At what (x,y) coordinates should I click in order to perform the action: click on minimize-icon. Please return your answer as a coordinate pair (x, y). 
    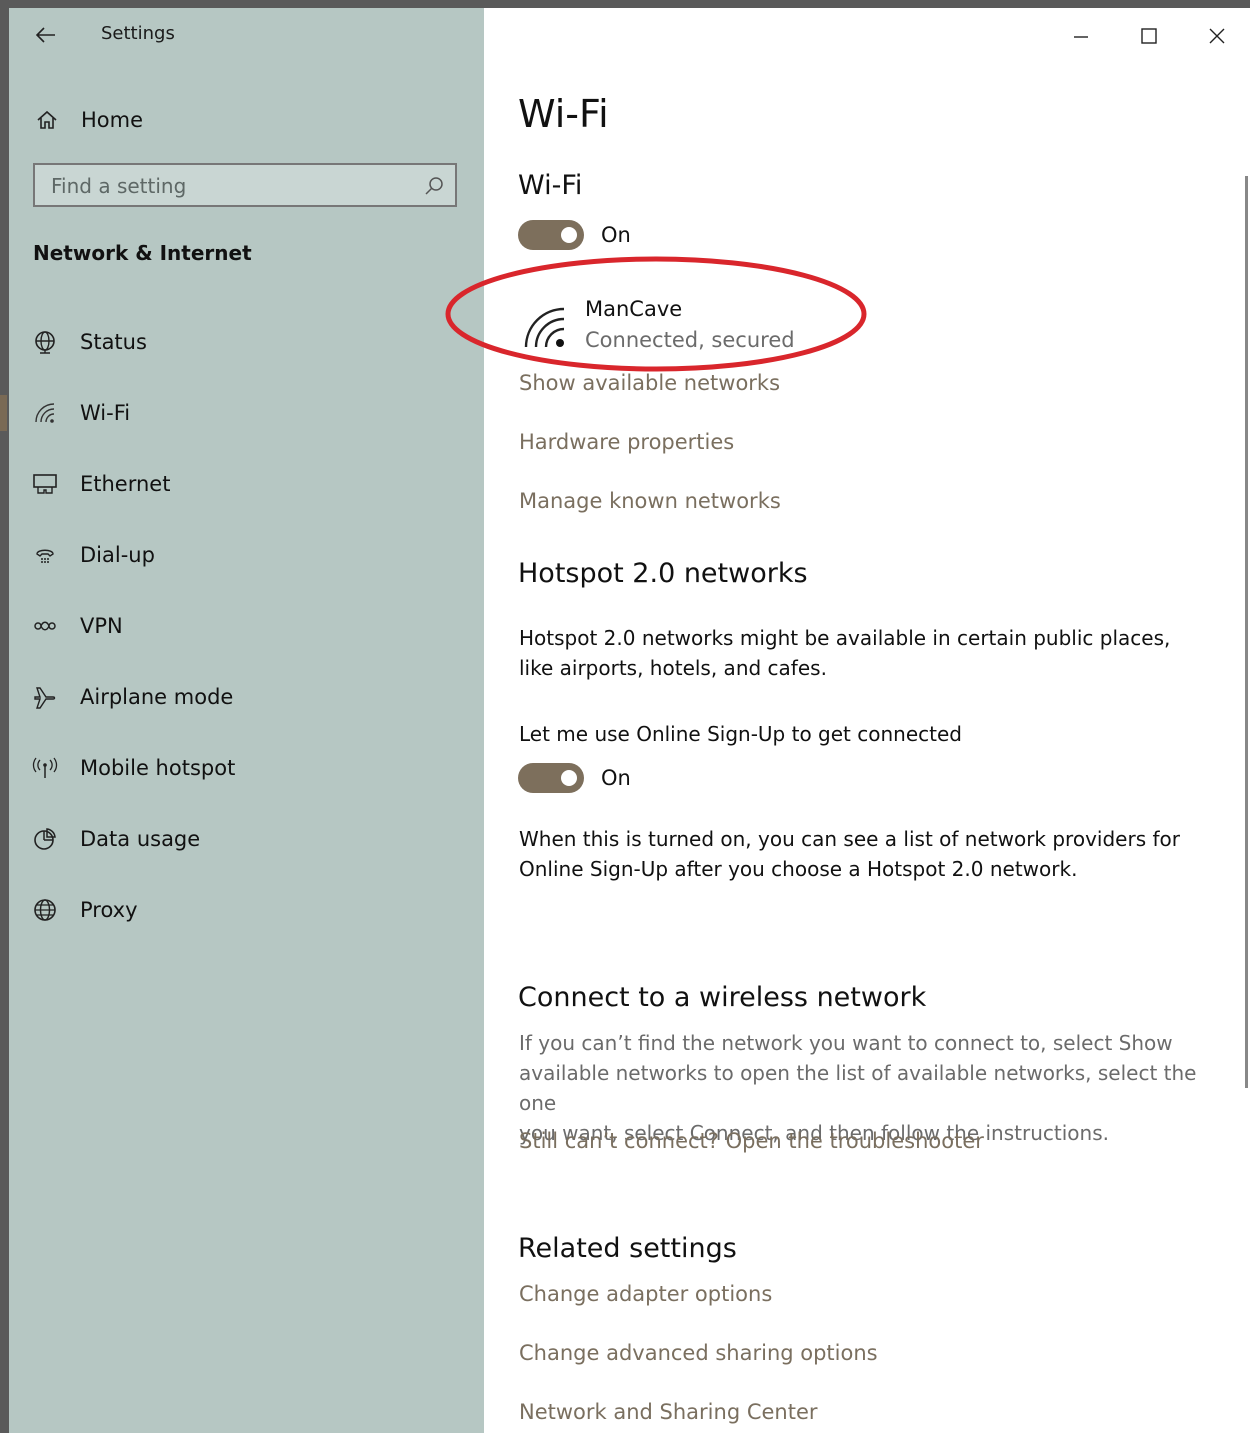
    Looking at the image, I should click on (1081, 37).